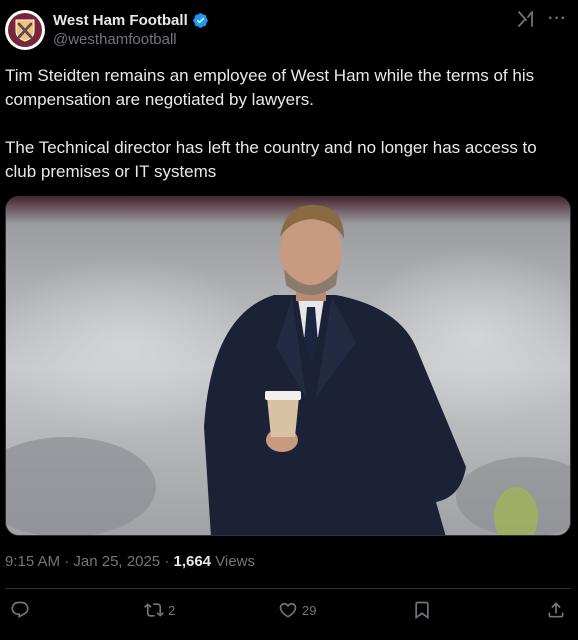 This screenshot has width=578, height=640. I want to click on share-icon, so click(556, 610).